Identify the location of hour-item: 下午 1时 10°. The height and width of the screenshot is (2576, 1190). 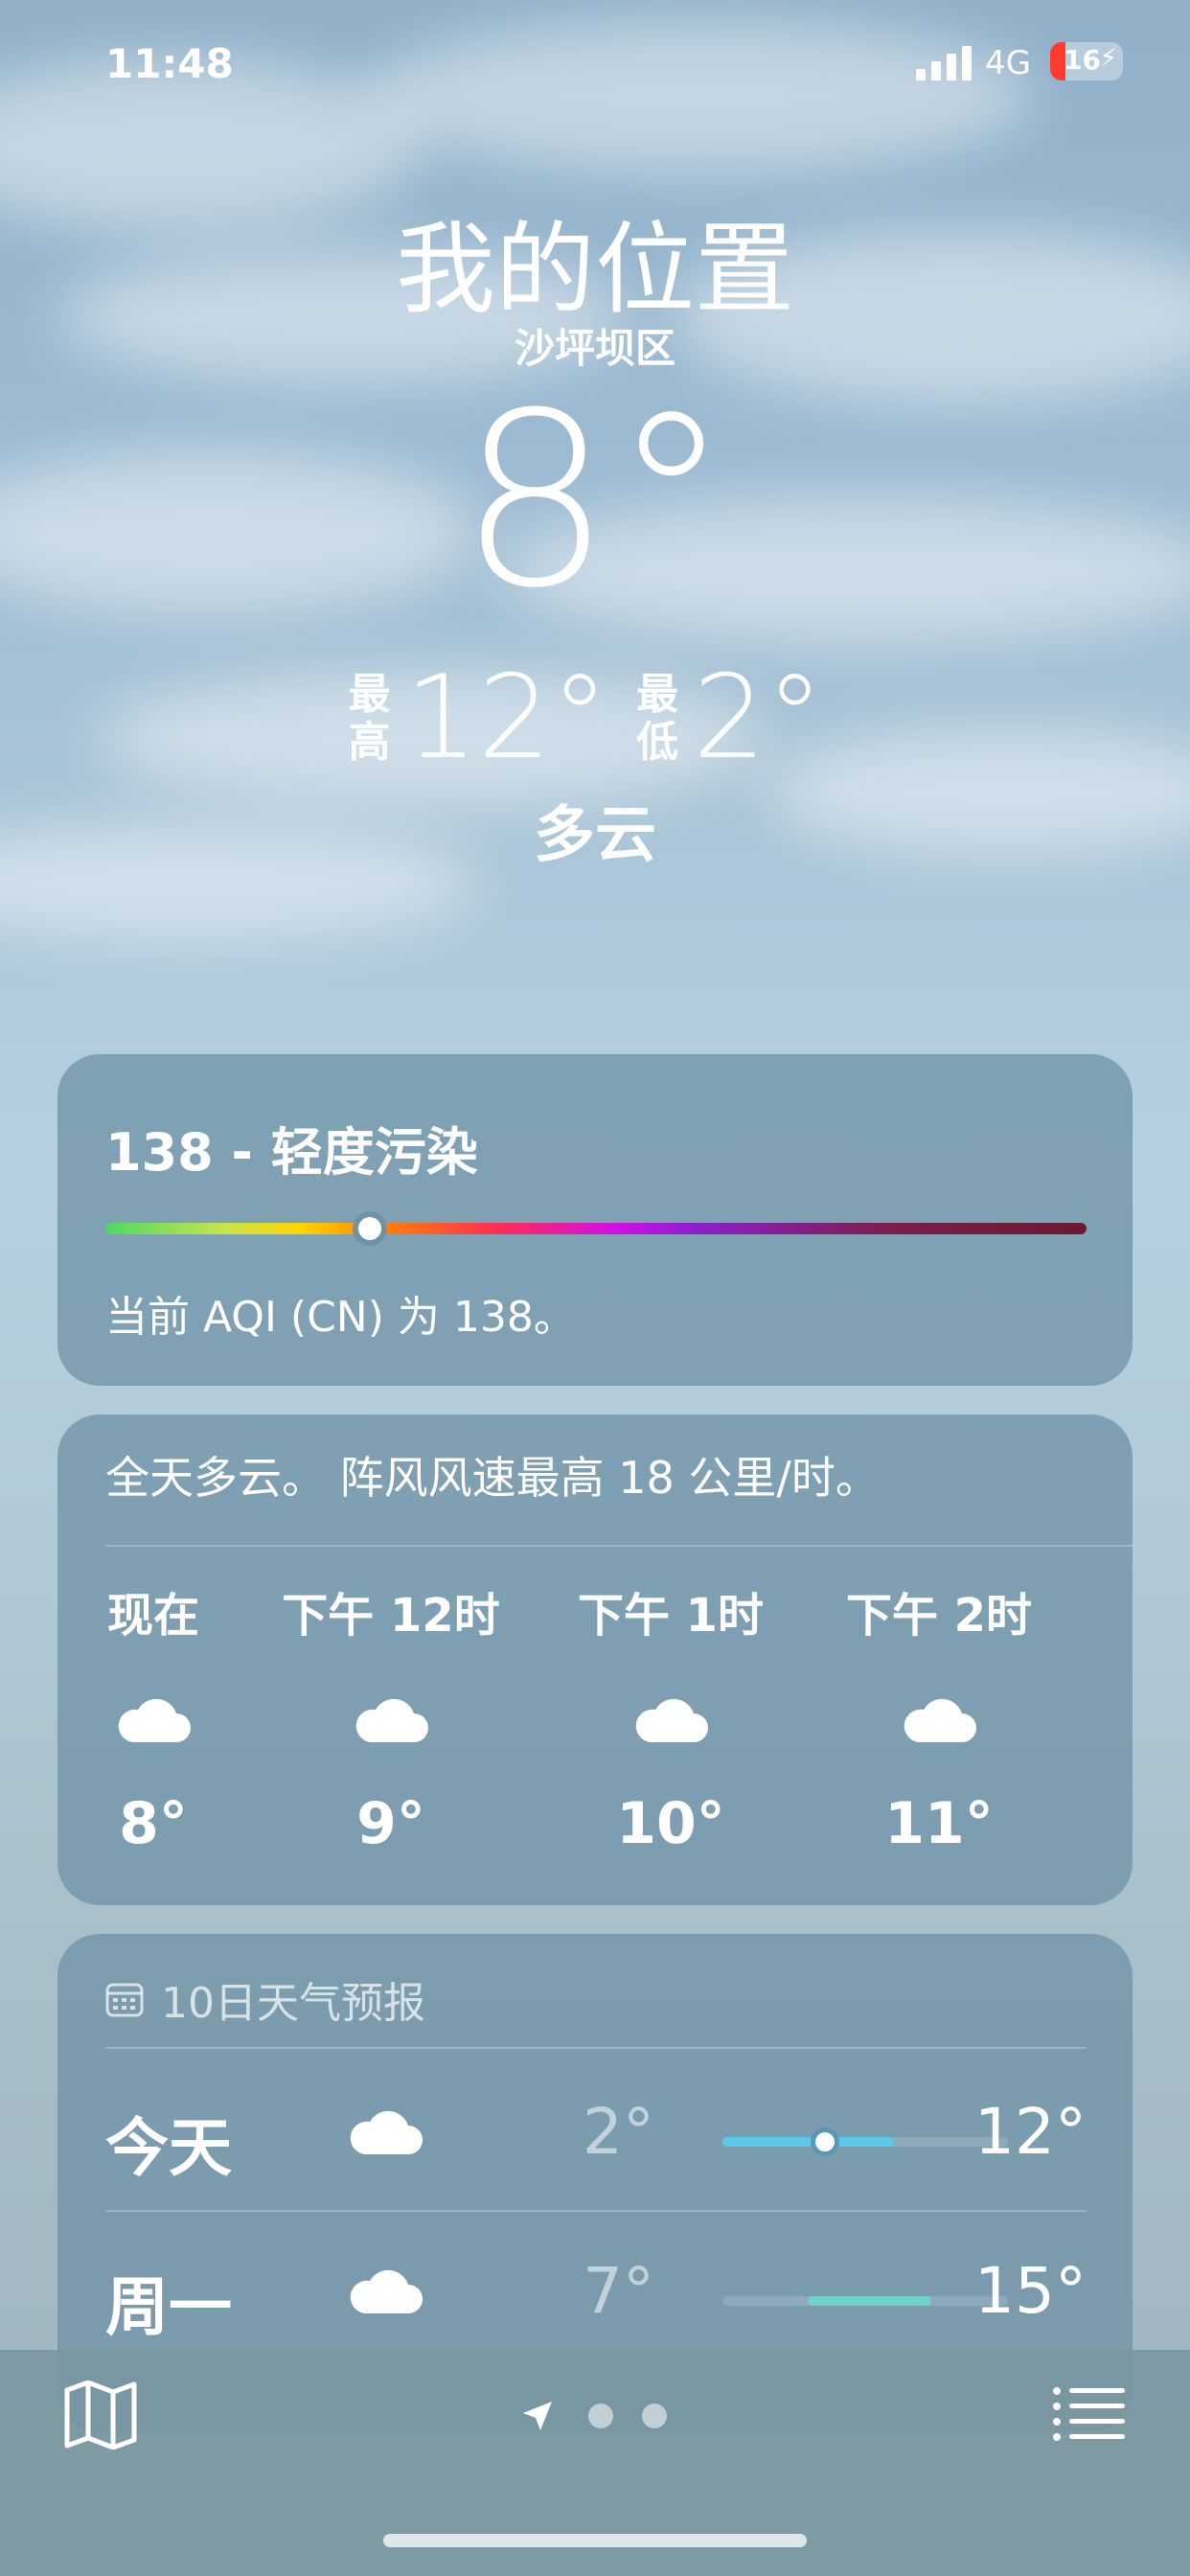
(670, 1717).